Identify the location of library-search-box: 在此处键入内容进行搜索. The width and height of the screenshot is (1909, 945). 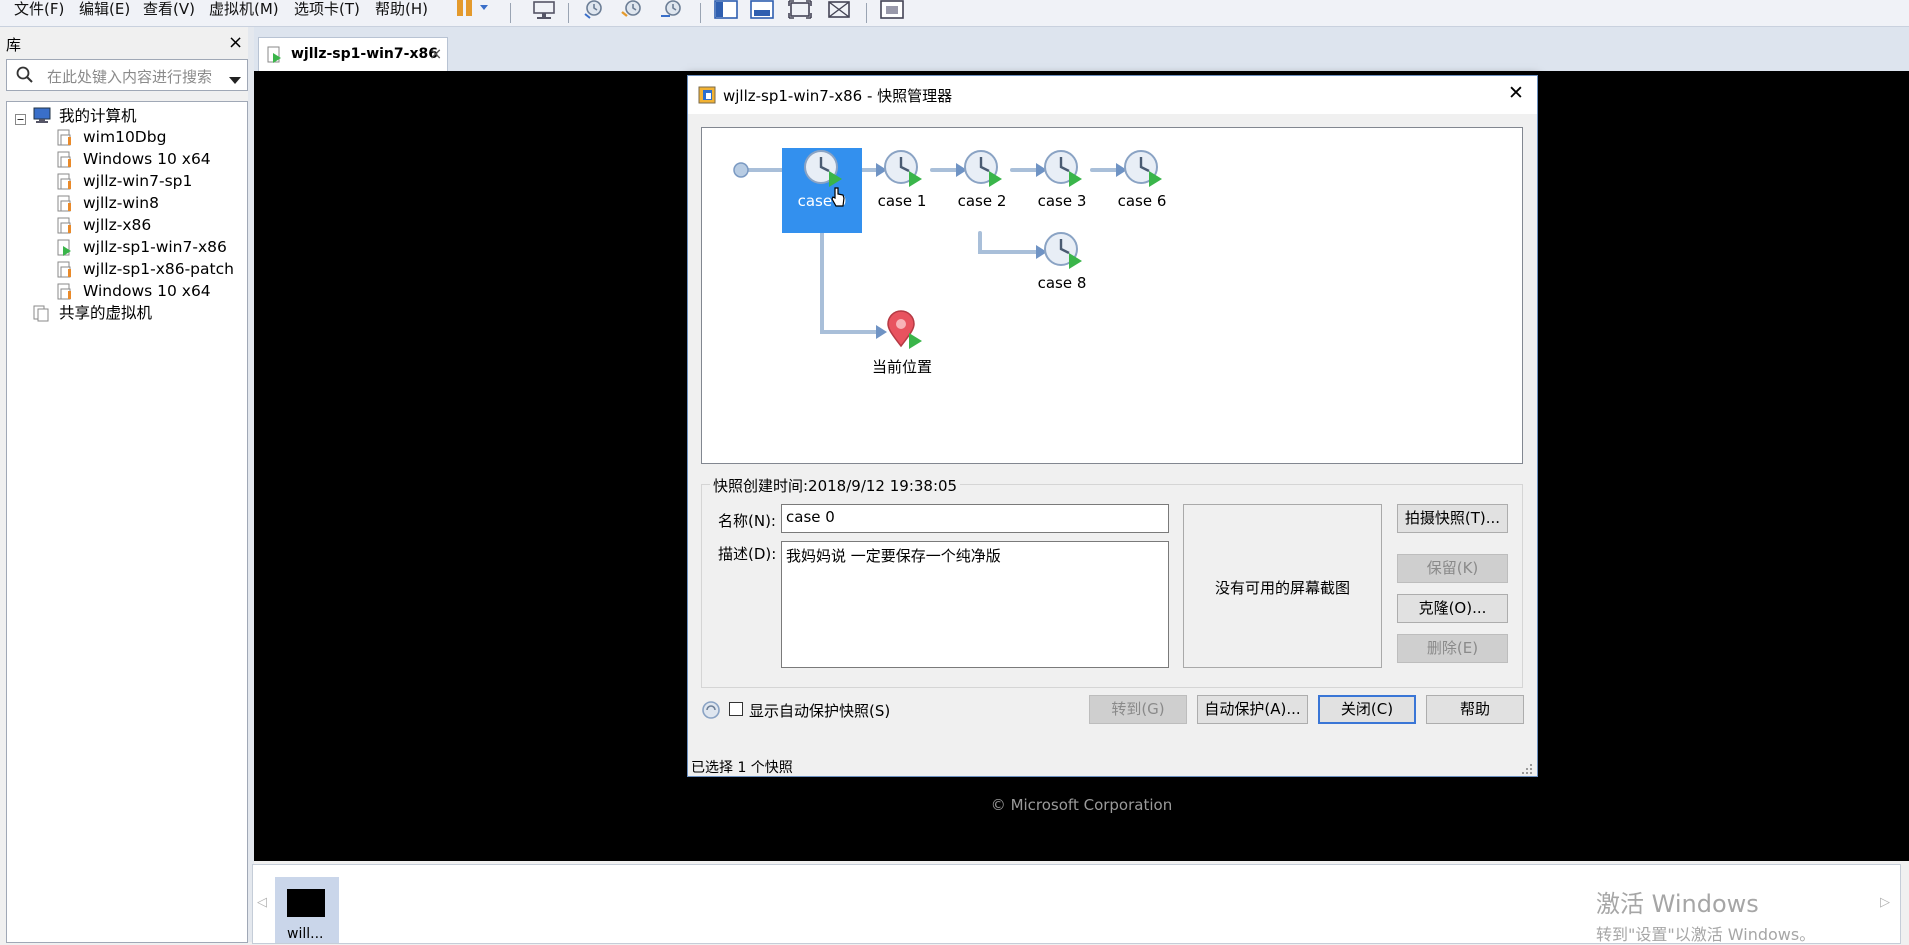
(127, 75).